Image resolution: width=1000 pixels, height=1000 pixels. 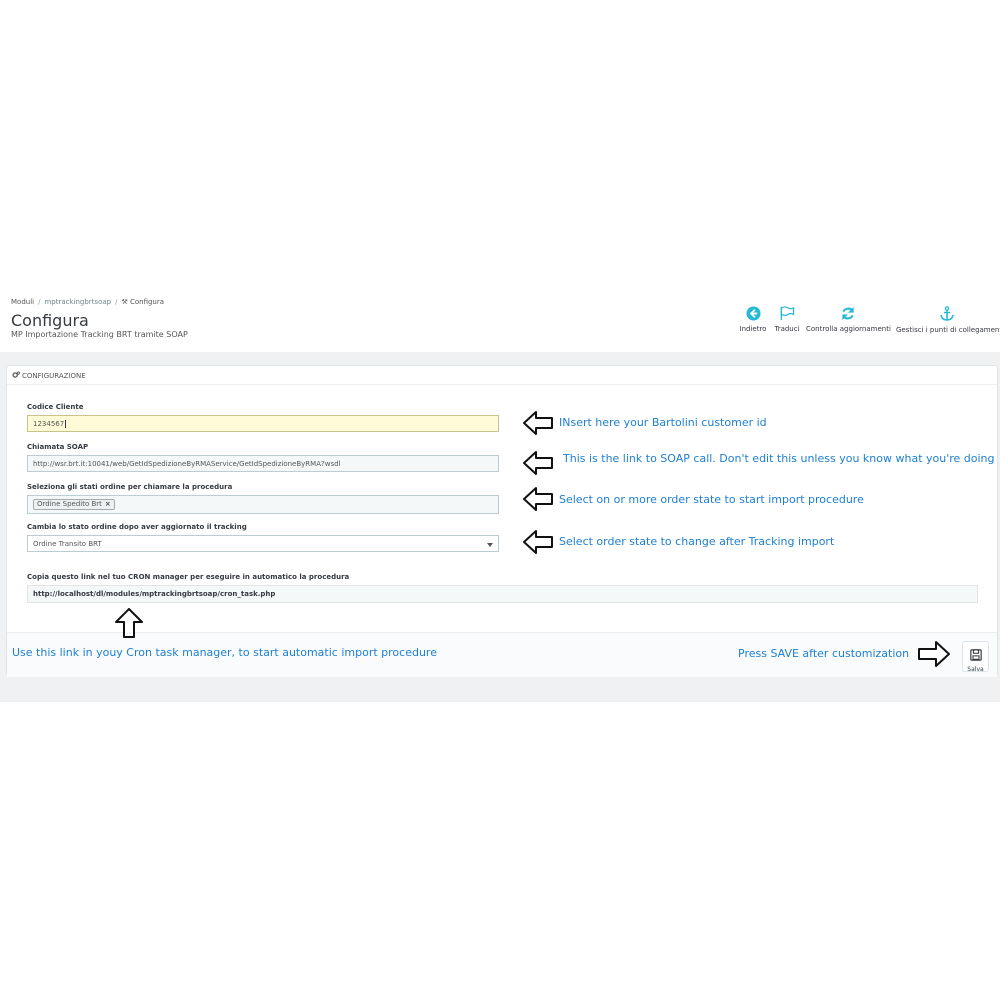 I want to click on anchor-icon, so click(x=947, y=313).